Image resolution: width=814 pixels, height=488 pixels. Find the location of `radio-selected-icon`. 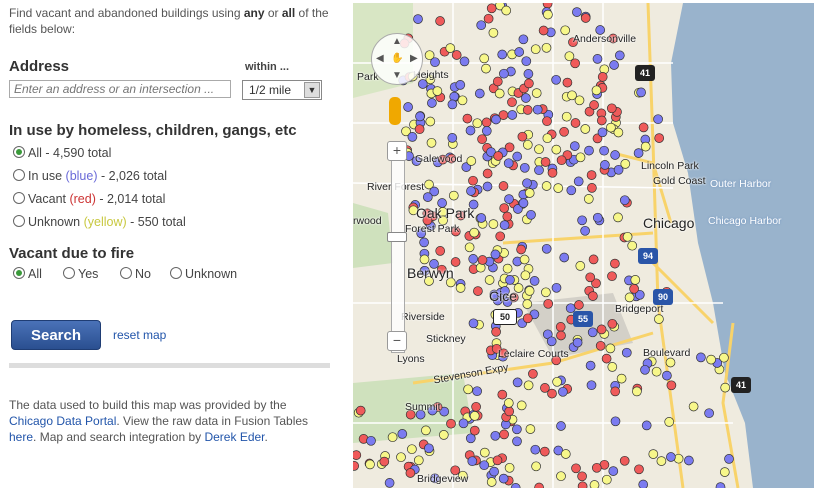

radio-selected-icon is located at coordinates (19, 273).